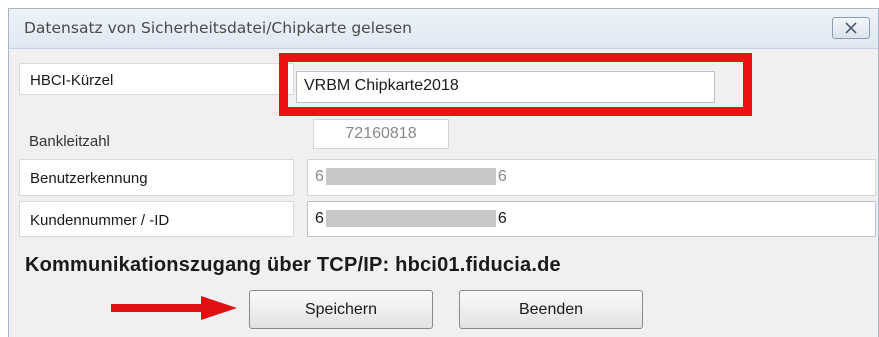  I want to click on benutzerkennung-field: 66, so click(591, 177).